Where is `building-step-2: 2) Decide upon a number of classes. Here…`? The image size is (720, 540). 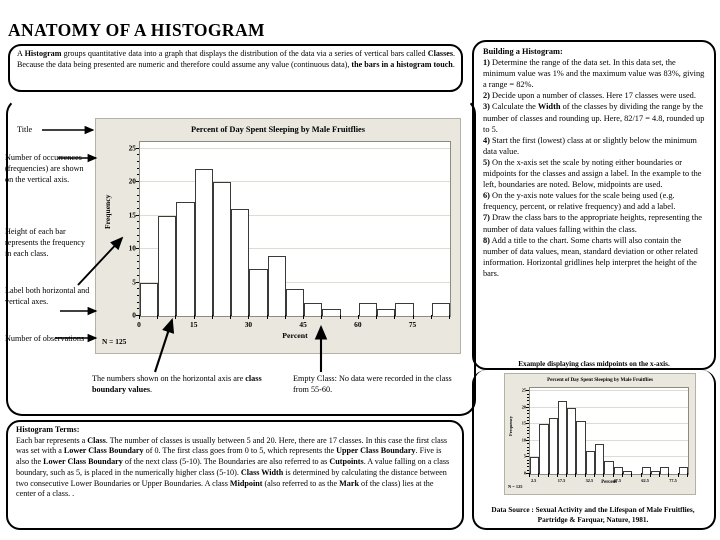 building-step-2: 2) Decide upon a number of classes. Here… is located at coordinates (589, 96).